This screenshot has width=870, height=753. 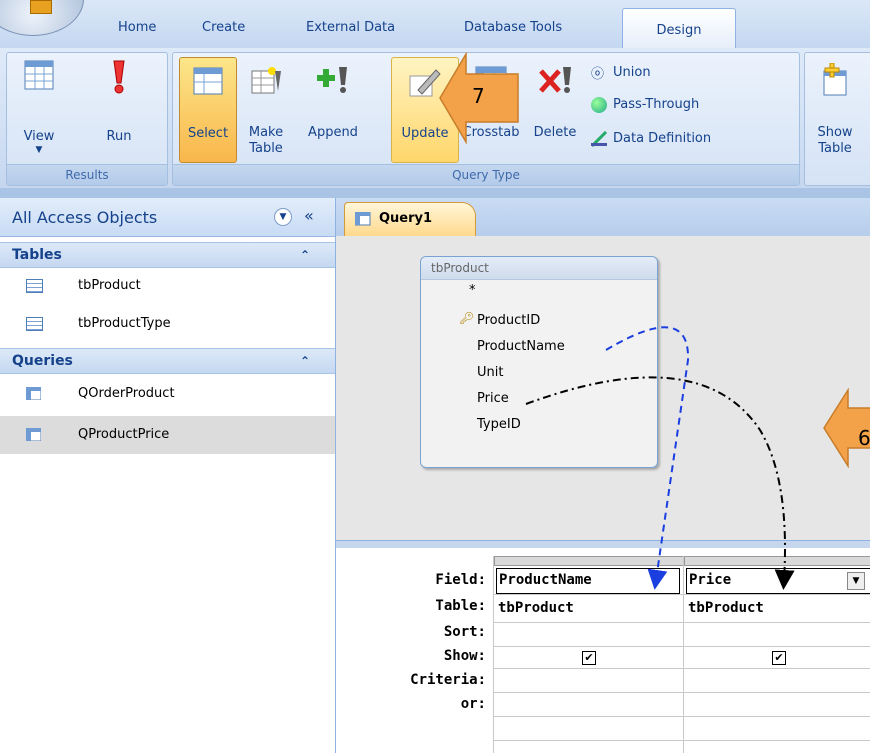 I want to click on datasheet-view-icon, so click(x=39, y=75).